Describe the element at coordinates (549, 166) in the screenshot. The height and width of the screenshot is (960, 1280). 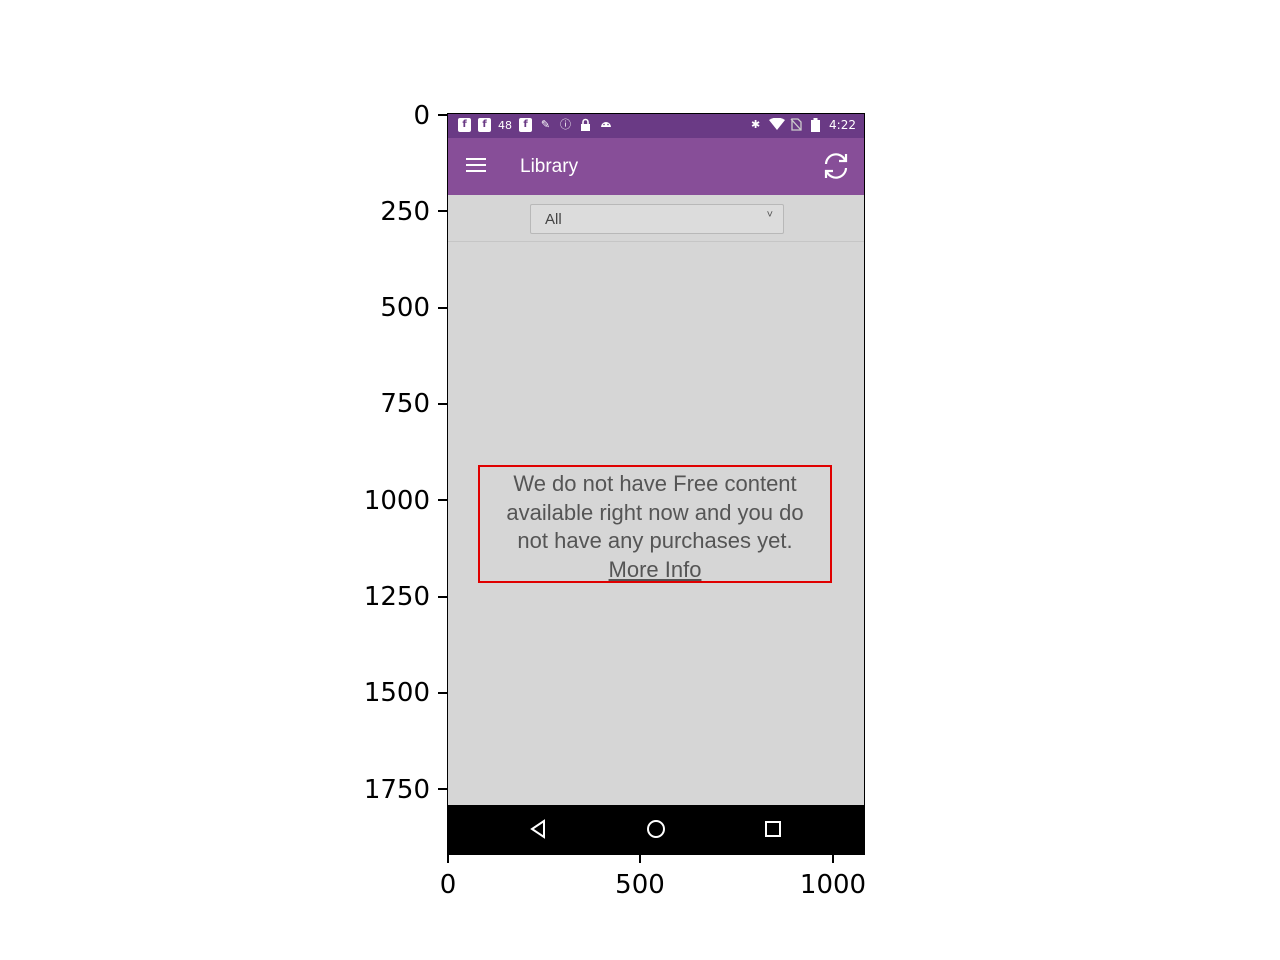
I see `page-title: Library` at that location.